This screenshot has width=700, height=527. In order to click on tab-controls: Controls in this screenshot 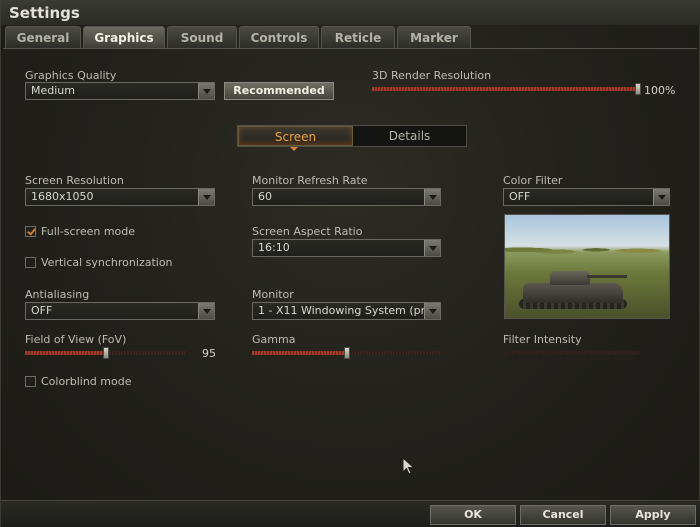, I will do `click(279, 37)`.